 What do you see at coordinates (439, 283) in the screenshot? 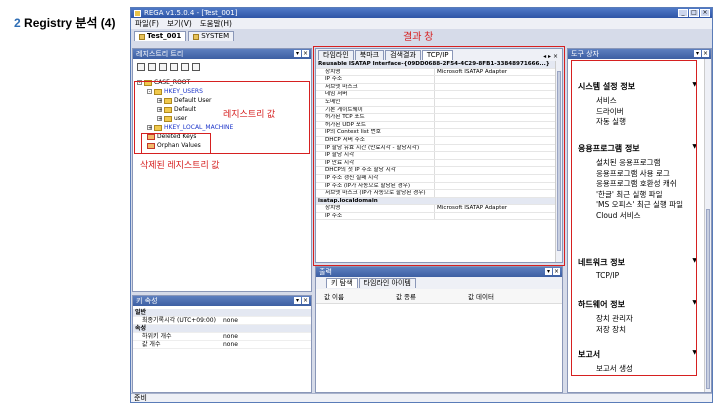
I see `output-tabs: 키 탐색 타임라인 아이템` at bounding box center [439, 283].